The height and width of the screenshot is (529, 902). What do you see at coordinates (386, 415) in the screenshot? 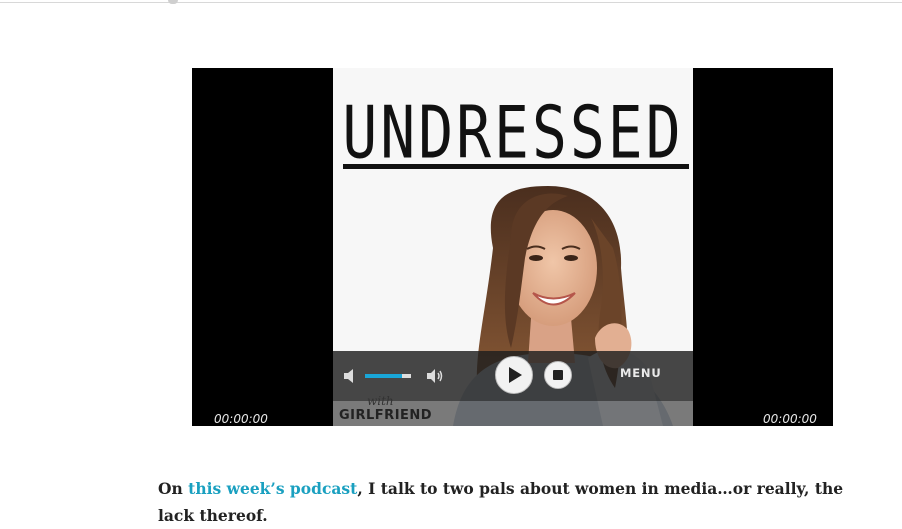
I see `cover-bottom-text: GIRLFRIEND` at bounding box center [386, 415].